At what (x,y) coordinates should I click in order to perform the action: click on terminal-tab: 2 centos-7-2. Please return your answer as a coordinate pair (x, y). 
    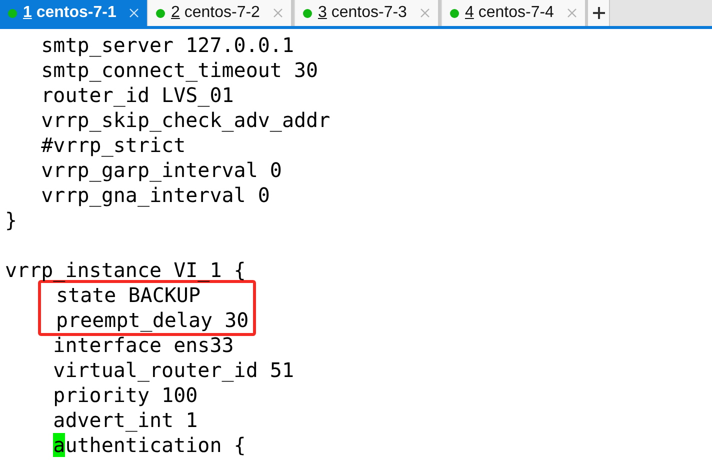
    Looking at the image, I should click on (220, 13).